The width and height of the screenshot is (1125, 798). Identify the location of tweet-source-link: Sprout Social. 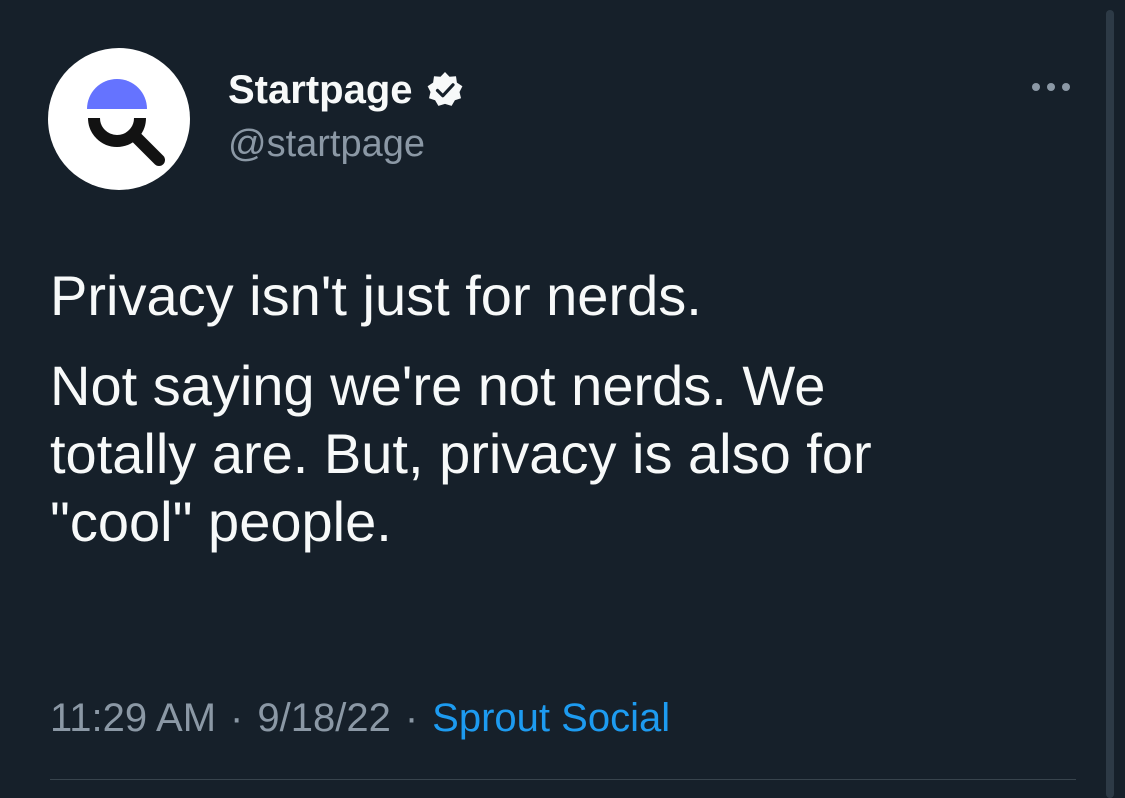
(551, 718).